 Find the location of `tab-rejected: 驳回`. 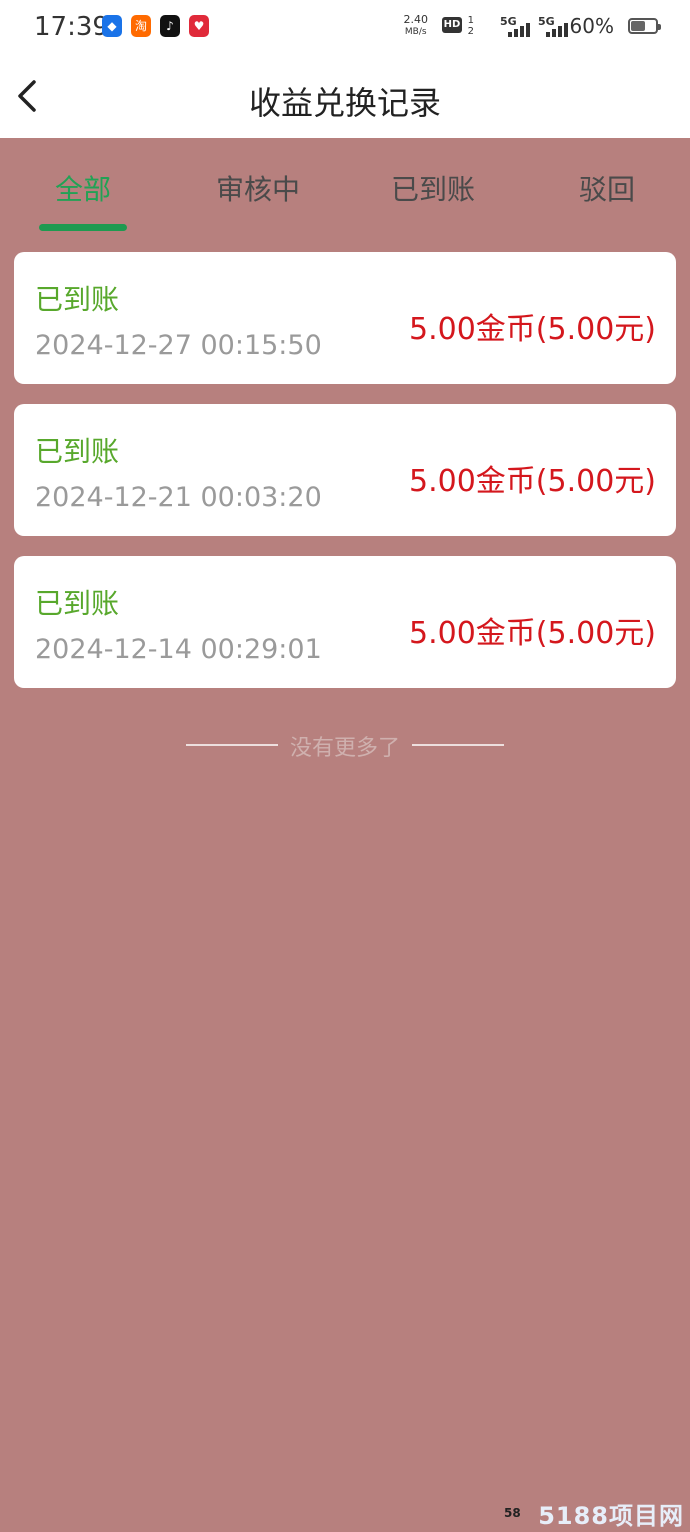

tab-rejected: 驳回 is located at coordinates (607, 188).